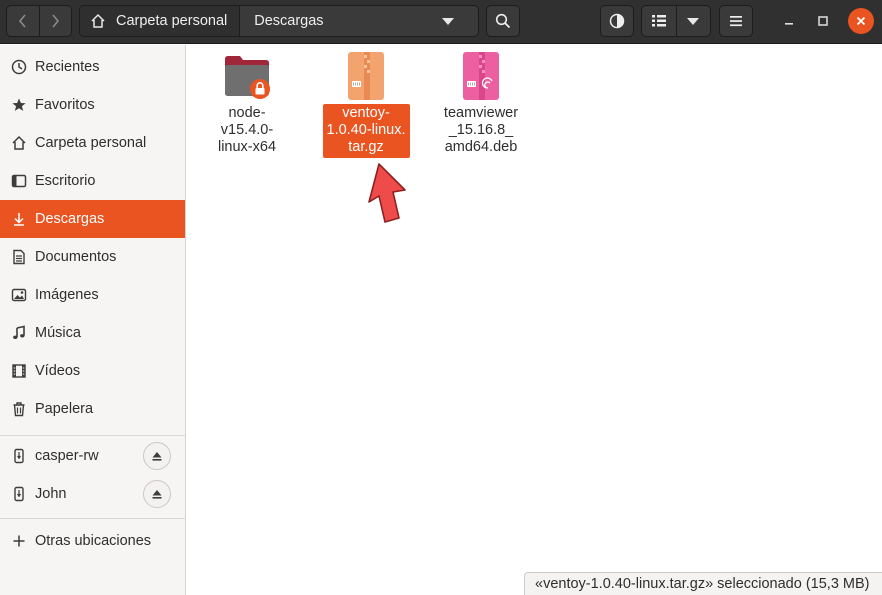  What do you see at coordinates (19, 409) in the screenshot?
I see `trash-icon` at bounding box center [19, 409].